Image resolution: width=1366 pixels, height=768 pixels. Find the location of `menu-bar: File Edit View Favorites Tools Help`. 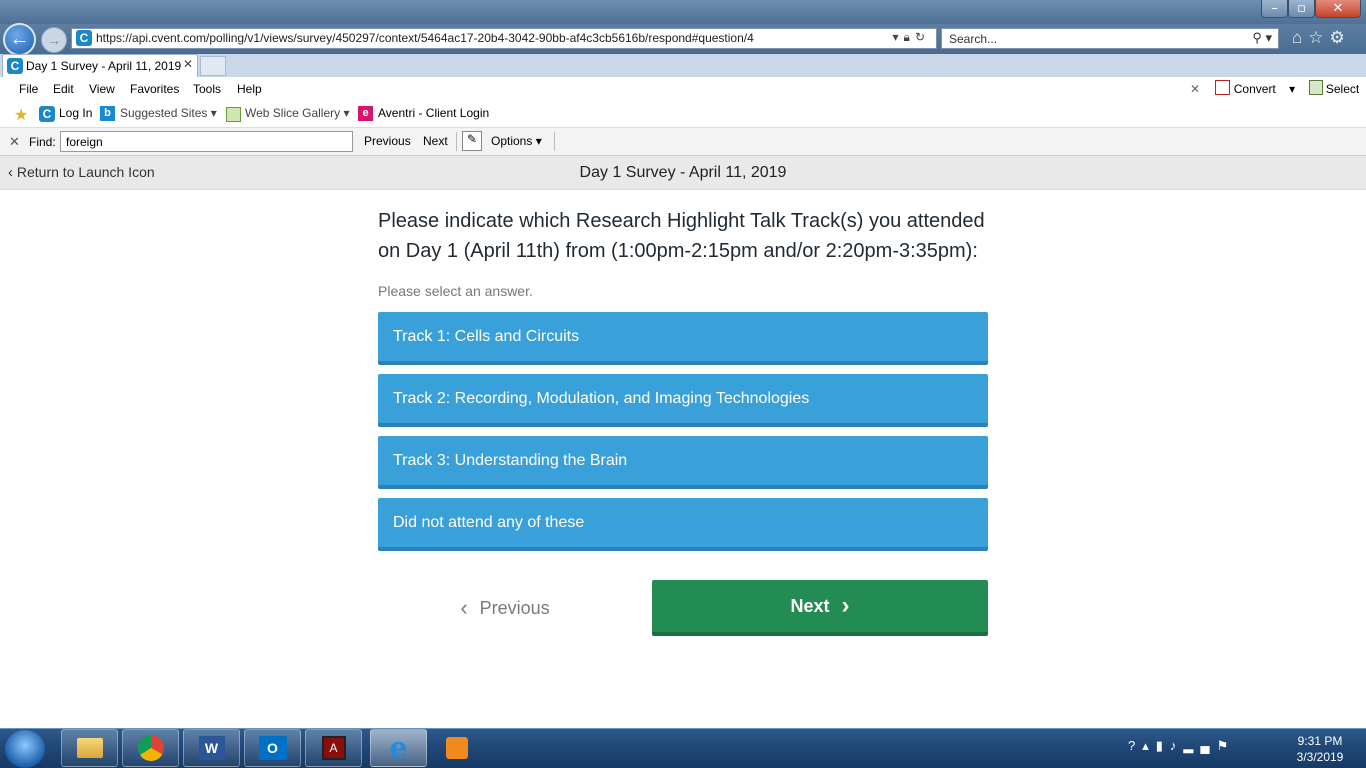

menu-bar: File Edit View Favorites Tools Help is located at coordinates (683, 89).